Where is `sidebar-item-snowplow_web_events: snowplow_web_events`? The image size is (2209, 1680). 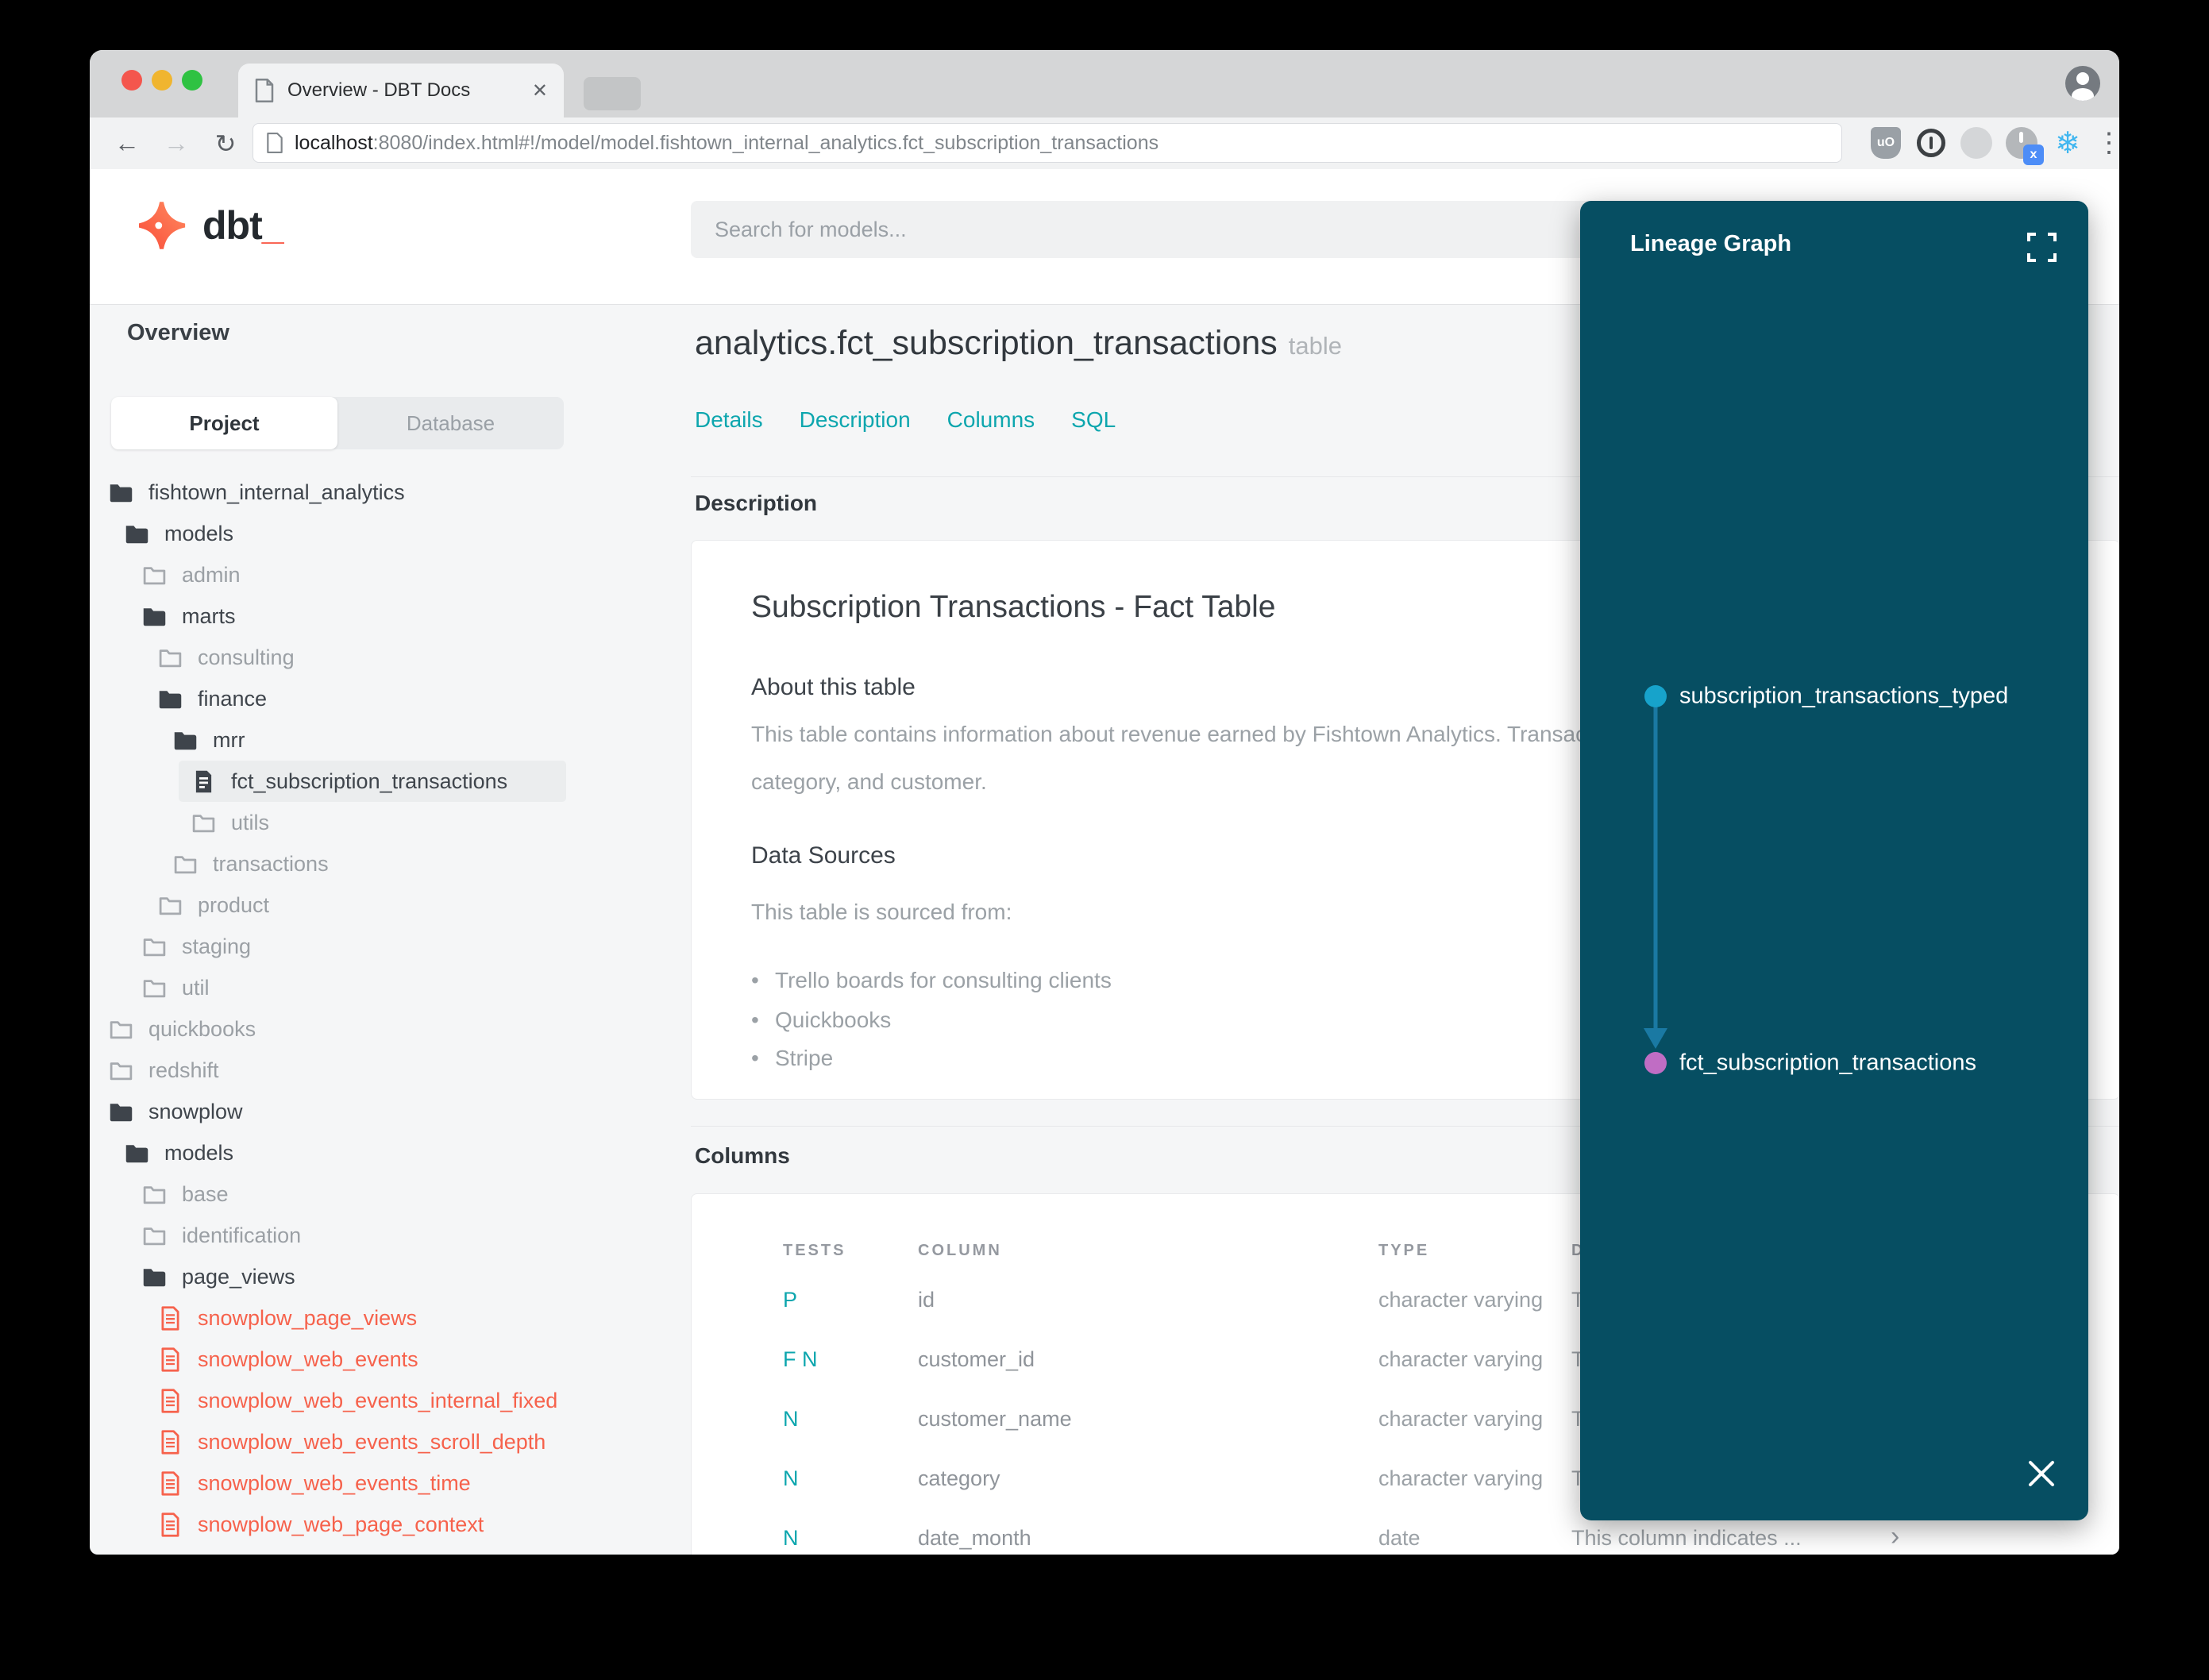
sidebar-item-snowplow_web_events: snowplow_web_events is located at coordinates (383, 1359).